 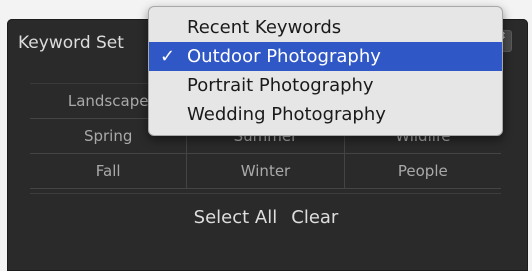 I want to click on keyword-row: Fall Winter People, so click(x=265, y=171).